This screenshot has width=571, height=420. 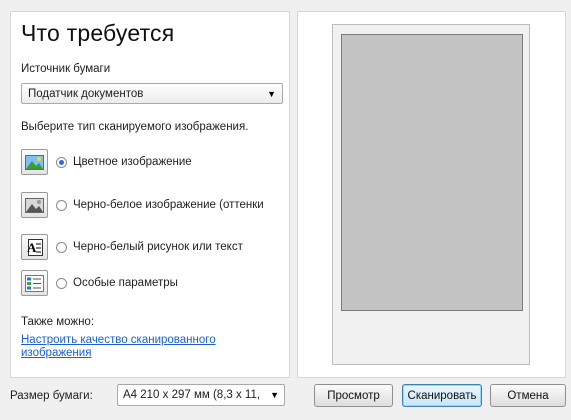 I want to click on panel-title: Что требуется, so click(x=98, y=33).